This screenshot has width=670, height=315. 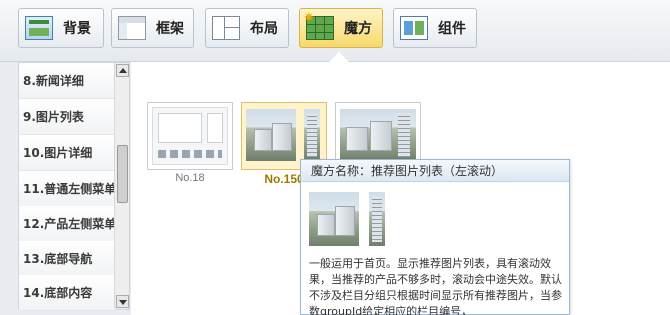 What do you see at coordinates (152, 28) in the screenshot?
I see `frame-button: 框架` at bounding box center [152, 28].